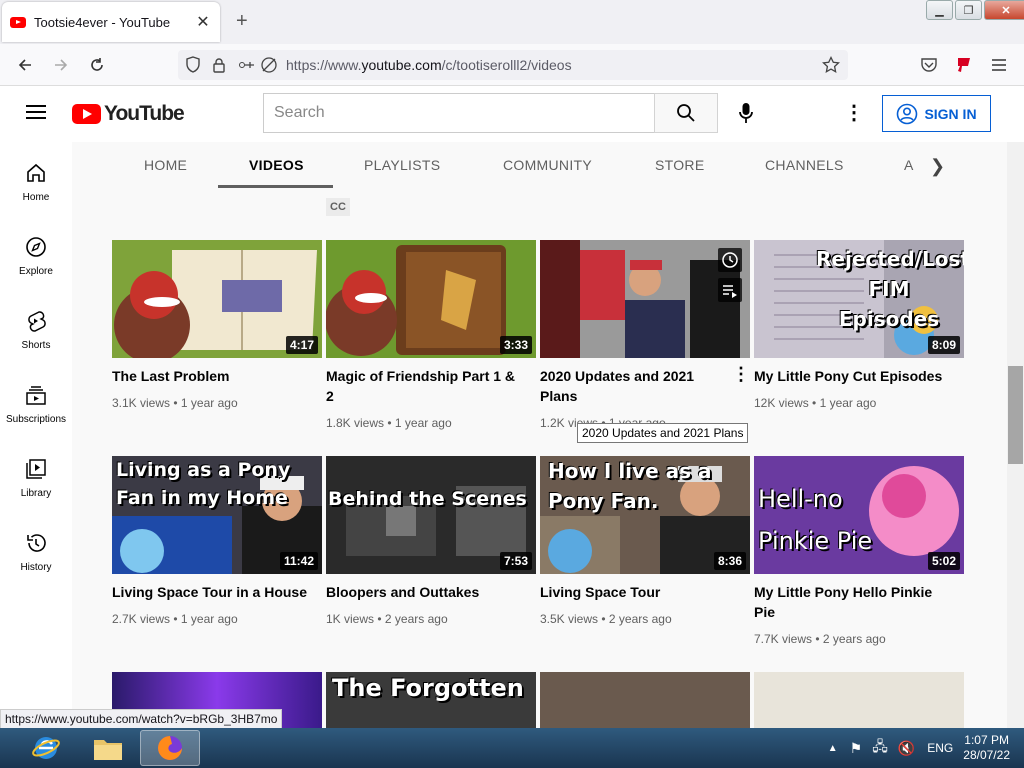 Image resolution: width=1024 pixels, height=768 pixels. I want to click on microphone-icon, so click(746, 113).